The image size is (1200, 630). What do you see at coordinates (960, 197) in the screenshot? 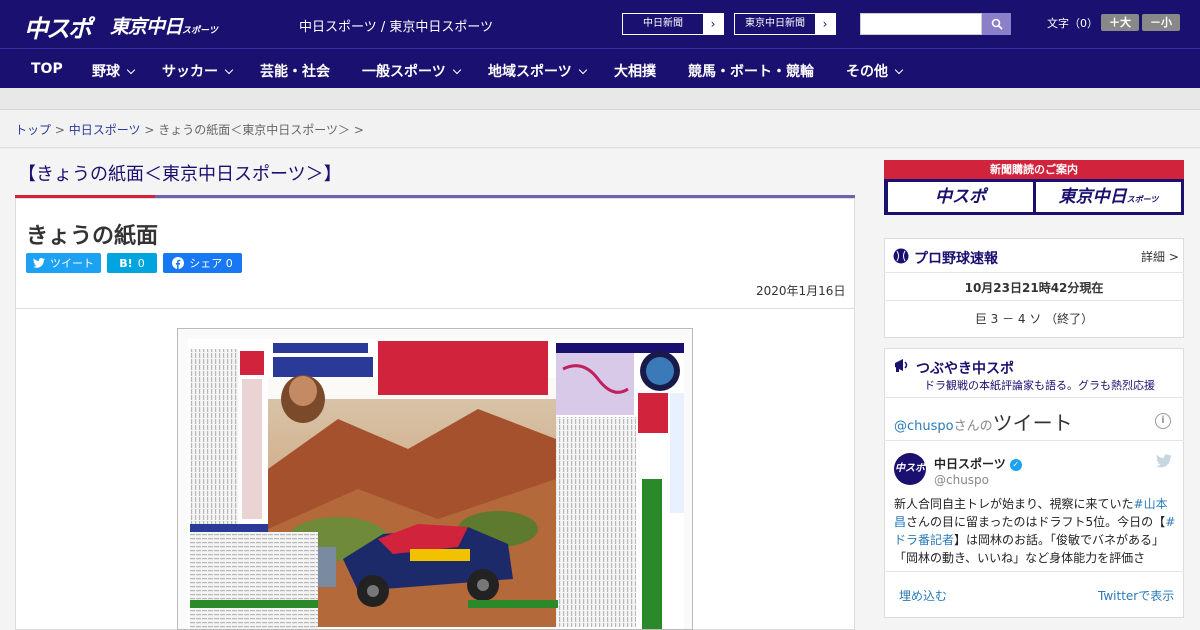
I see `subscription-logo-chunichi: 中スポ` at bounding box center [960, 197].